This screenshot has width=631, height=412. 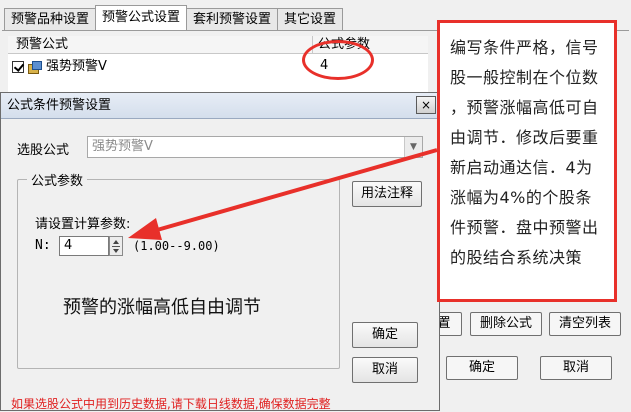 I want to click on delete-formula-button: 删除公式, so click(x=506, y=324).